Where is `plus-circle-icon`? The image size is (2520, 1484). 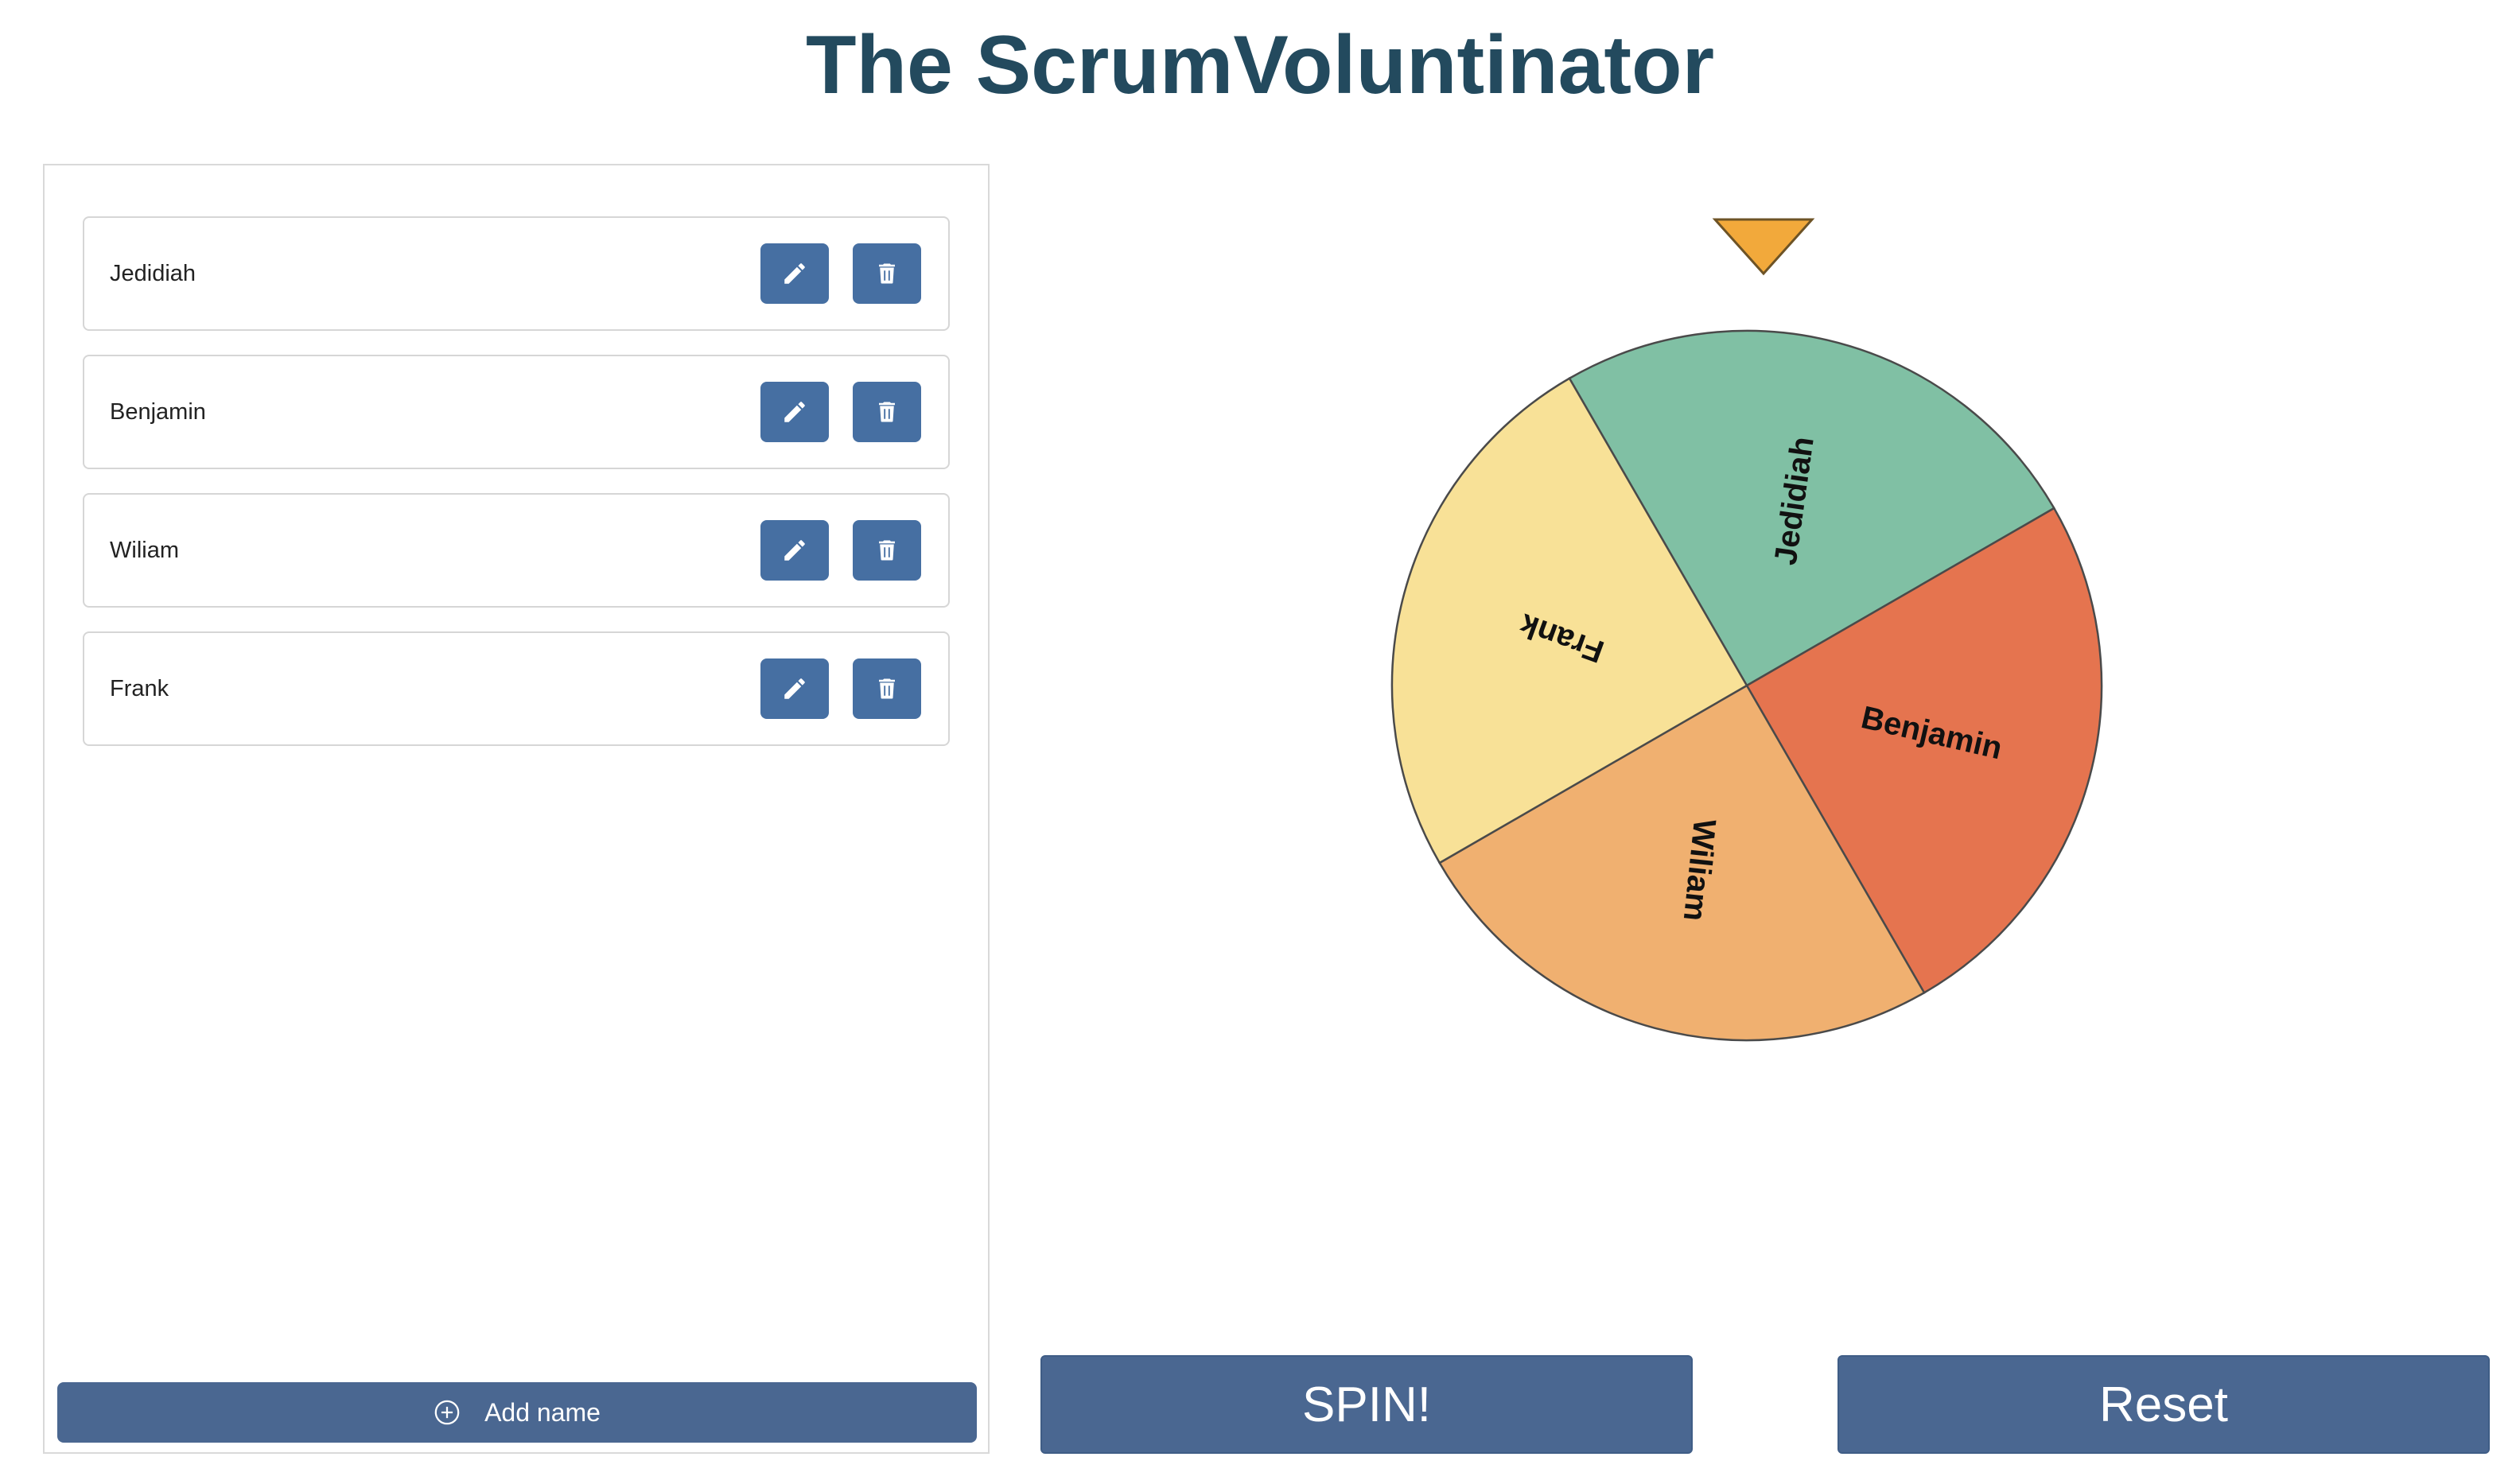
plus-circle-icon is located at coordinates (447, 1412).